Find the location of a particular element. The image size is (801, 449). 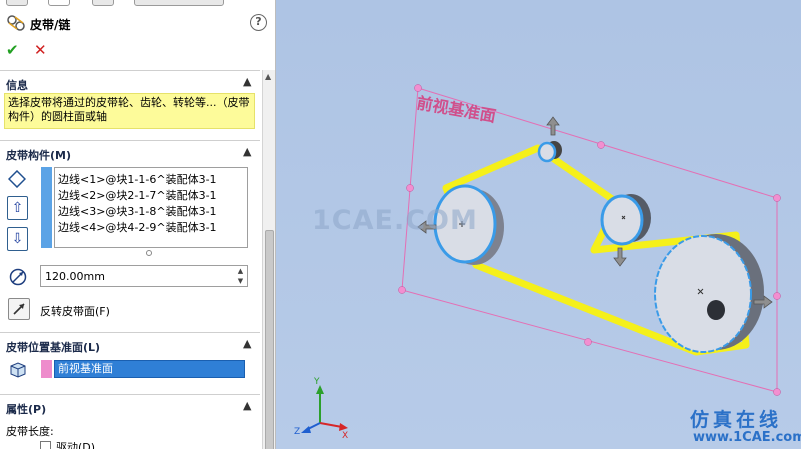

properties-header: 属性(P) is located at coordinates (26, 409).